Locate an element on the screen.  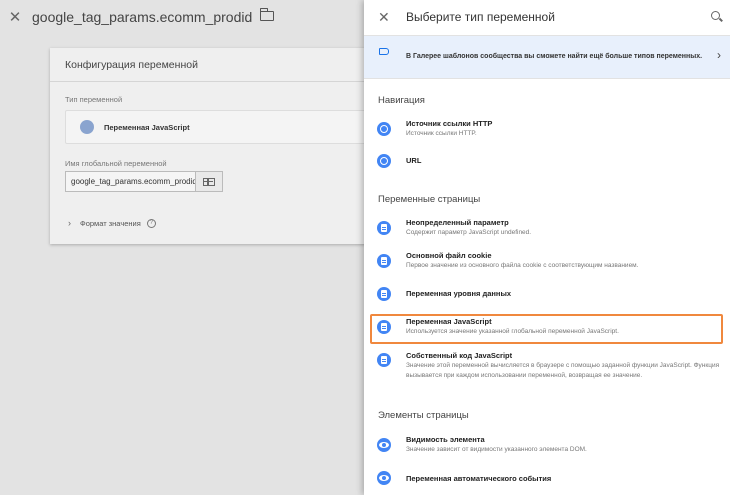
brick-icon is located at coordinates (209, 181).